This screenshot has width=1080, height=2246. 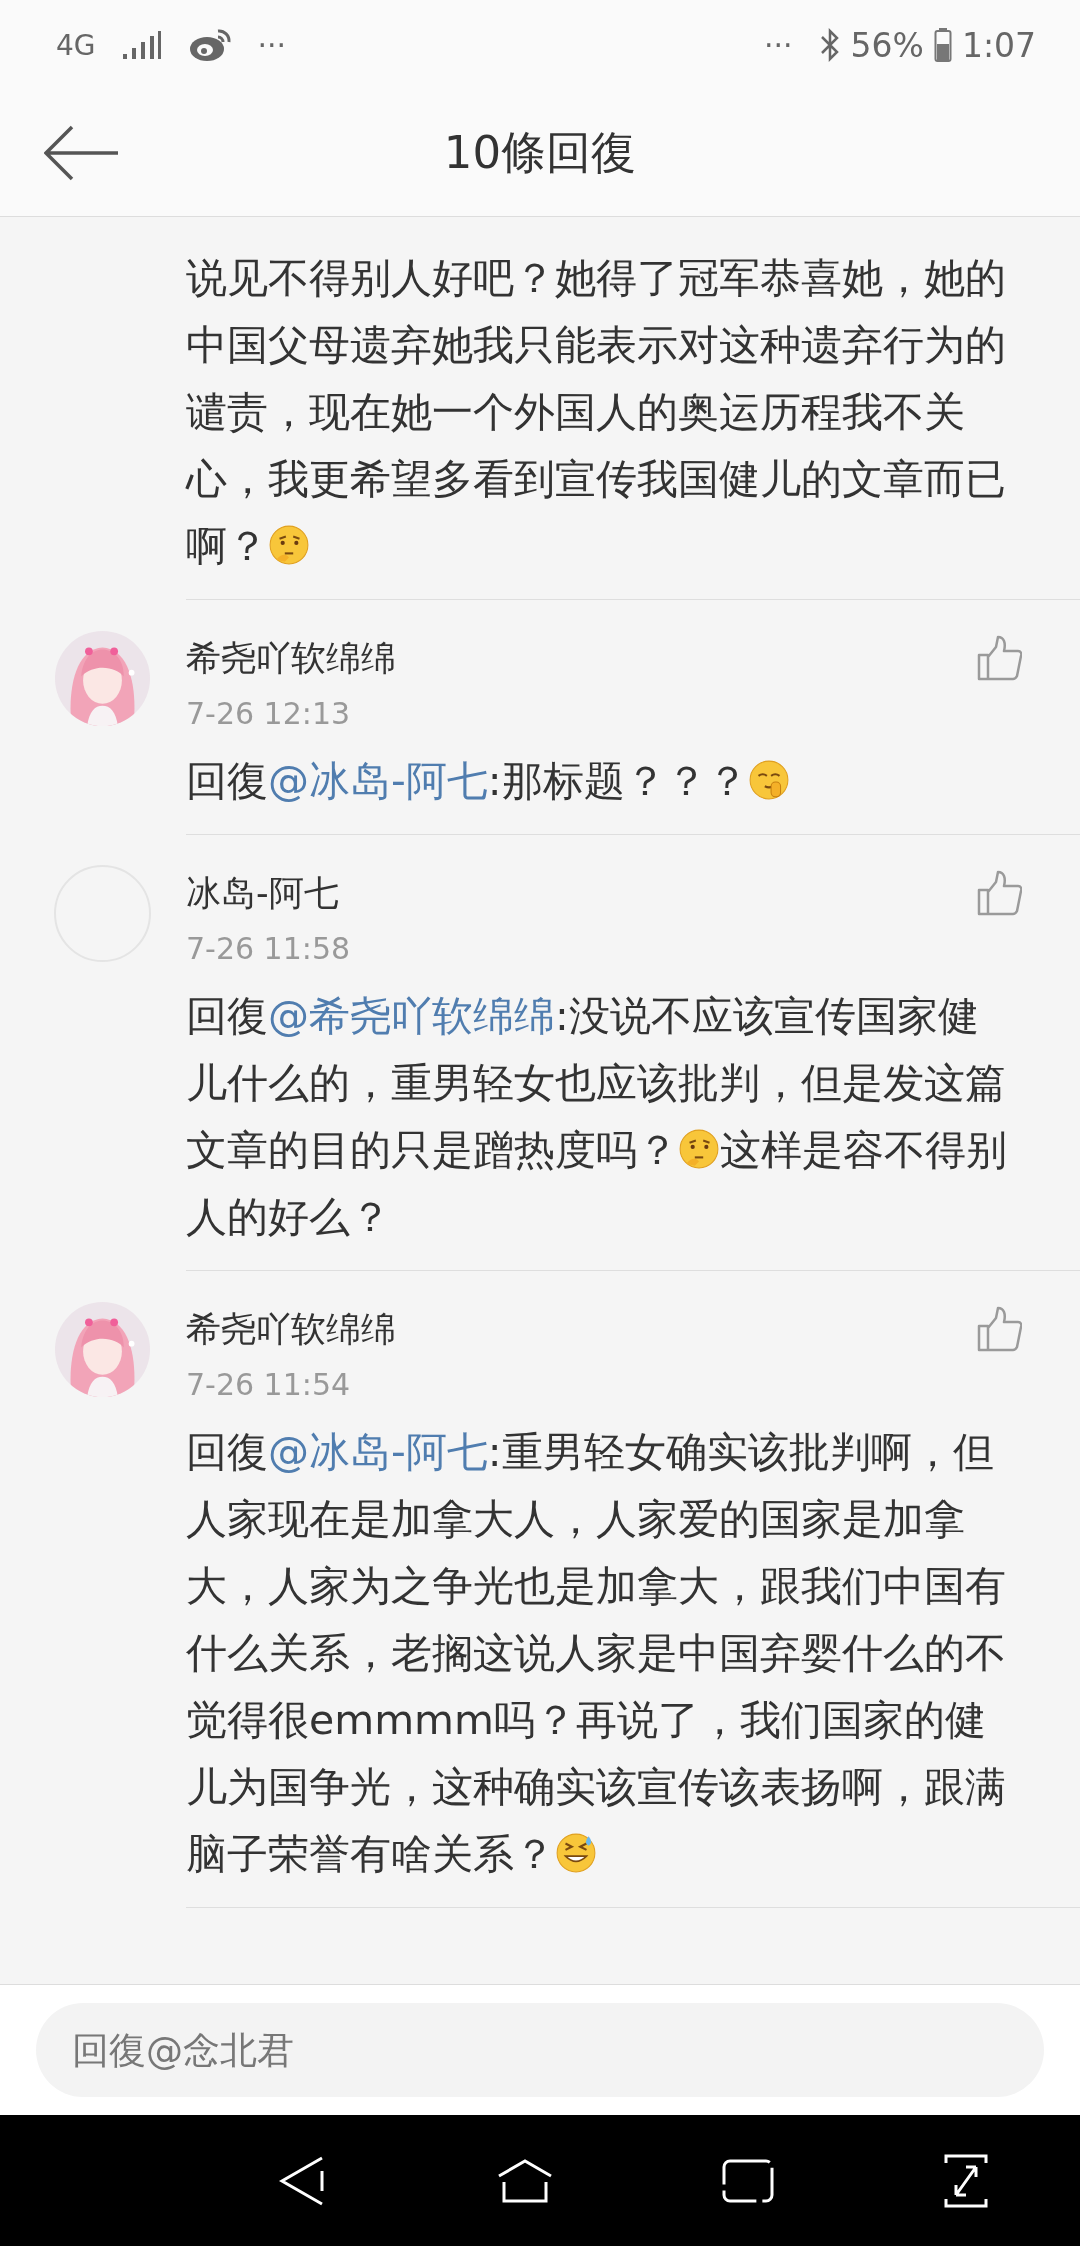 What do you see at coordinates (602, 781) in the screenshot?
I see `comment-text: 回復@冰岛-阿七:那标题？？？` at bounding box center [602, 781].